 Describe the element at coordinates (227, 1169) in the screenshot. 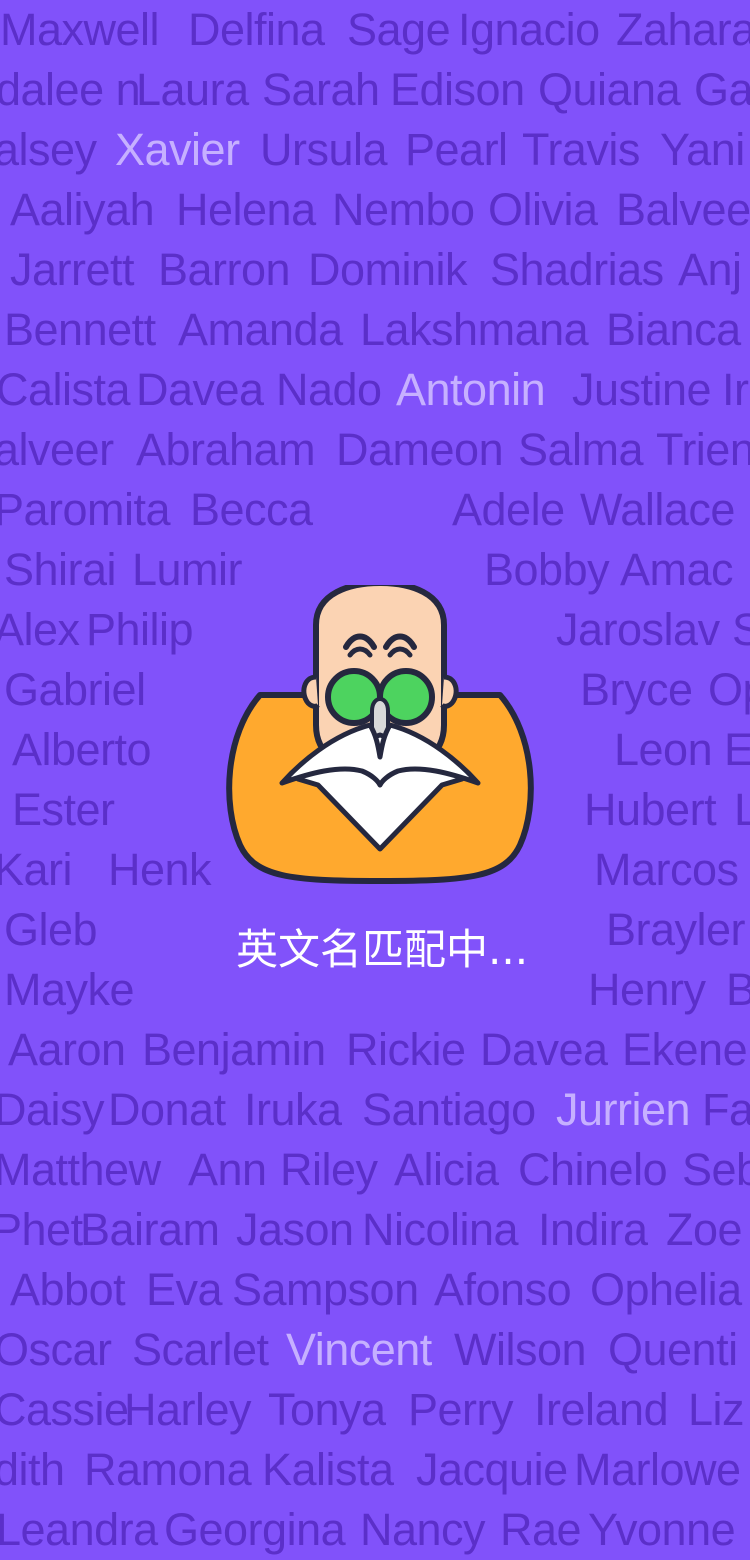

I see `name-word: Ann` at that location.